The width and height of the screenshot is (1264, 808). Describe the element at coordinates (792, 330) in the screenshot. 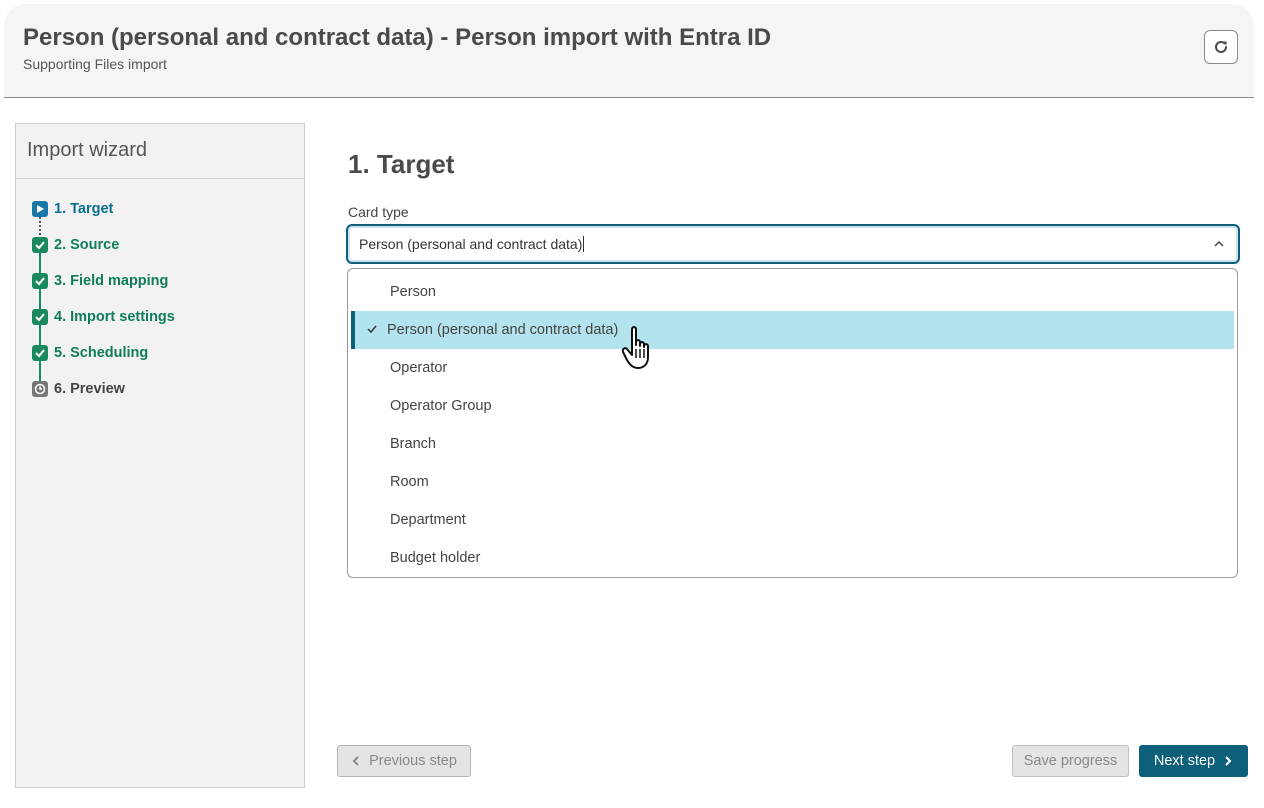

I see `option-person-personal-contract: Person (personal and contract data)` at that location.